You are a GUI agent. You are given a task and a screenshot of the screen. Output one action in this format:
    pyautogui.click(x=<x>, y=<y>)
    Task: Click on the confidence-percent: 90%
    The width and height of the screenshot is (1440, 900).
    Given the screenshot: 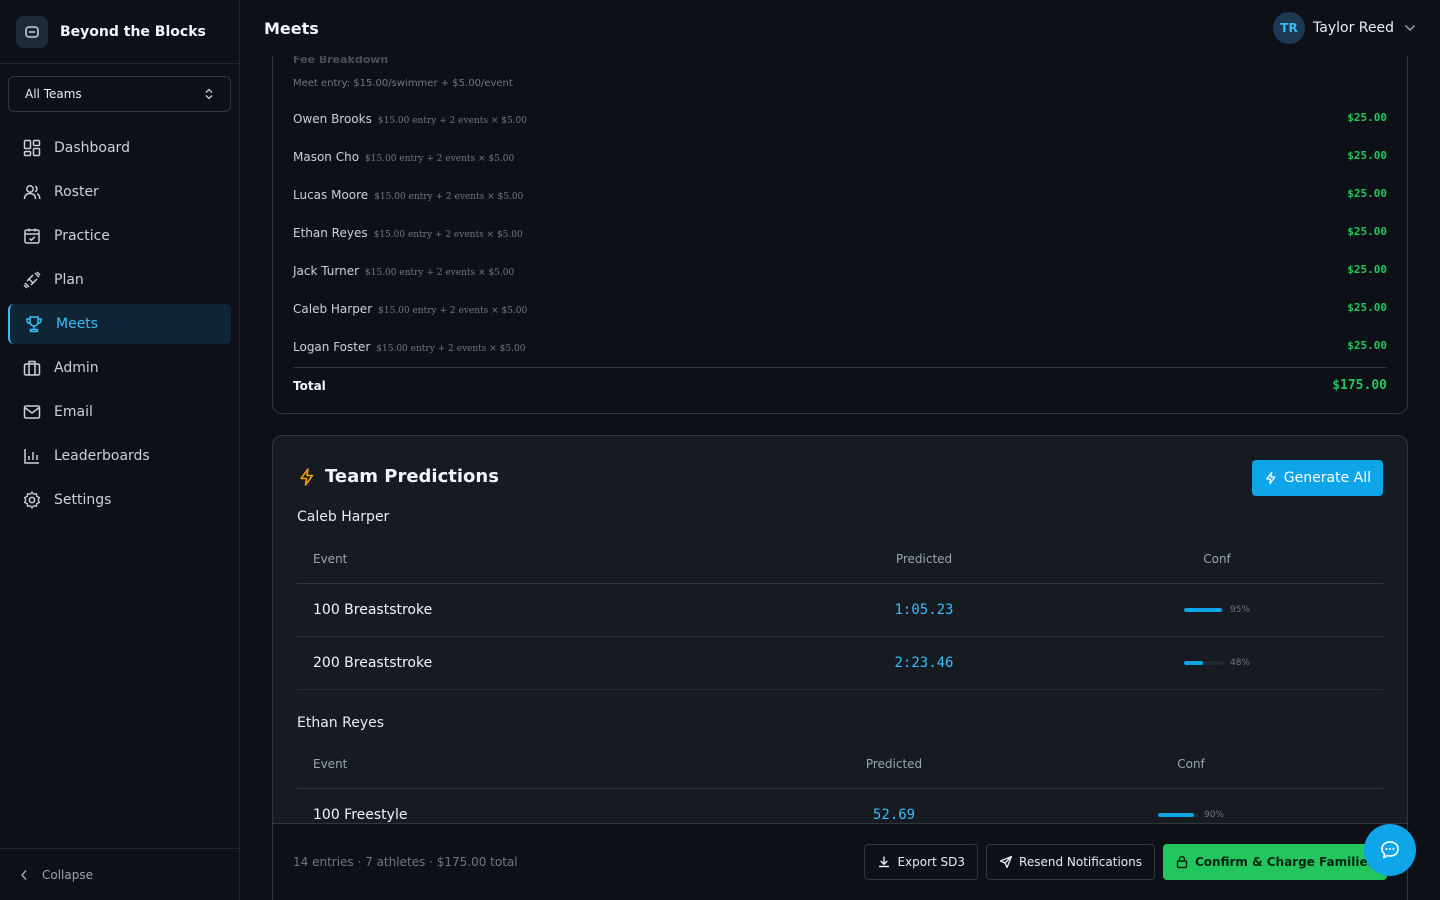 What is the action you would take?
    pyautogui.click(x=1213, y=815)
    